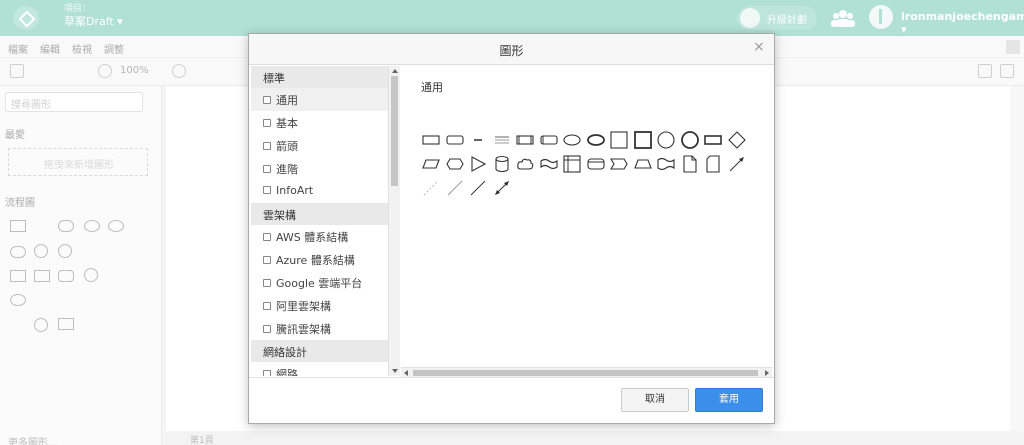 The height and width of the screenshot is (445, 1024). What do you see at coordinates (303, 329) in the screenshot?
I see `category-label: 騰訊雲架構` at bounding box center [303, 329].